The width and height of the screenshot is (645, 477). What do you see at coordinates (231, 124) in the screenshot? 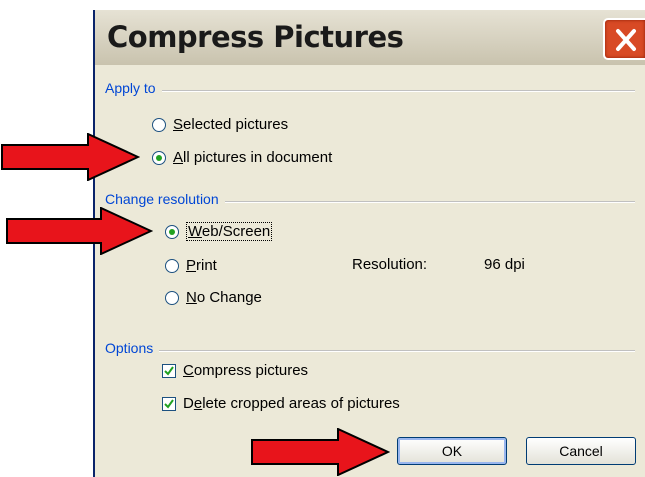
I see `option-label: Selected pictures` at bounding box center [231, 124].